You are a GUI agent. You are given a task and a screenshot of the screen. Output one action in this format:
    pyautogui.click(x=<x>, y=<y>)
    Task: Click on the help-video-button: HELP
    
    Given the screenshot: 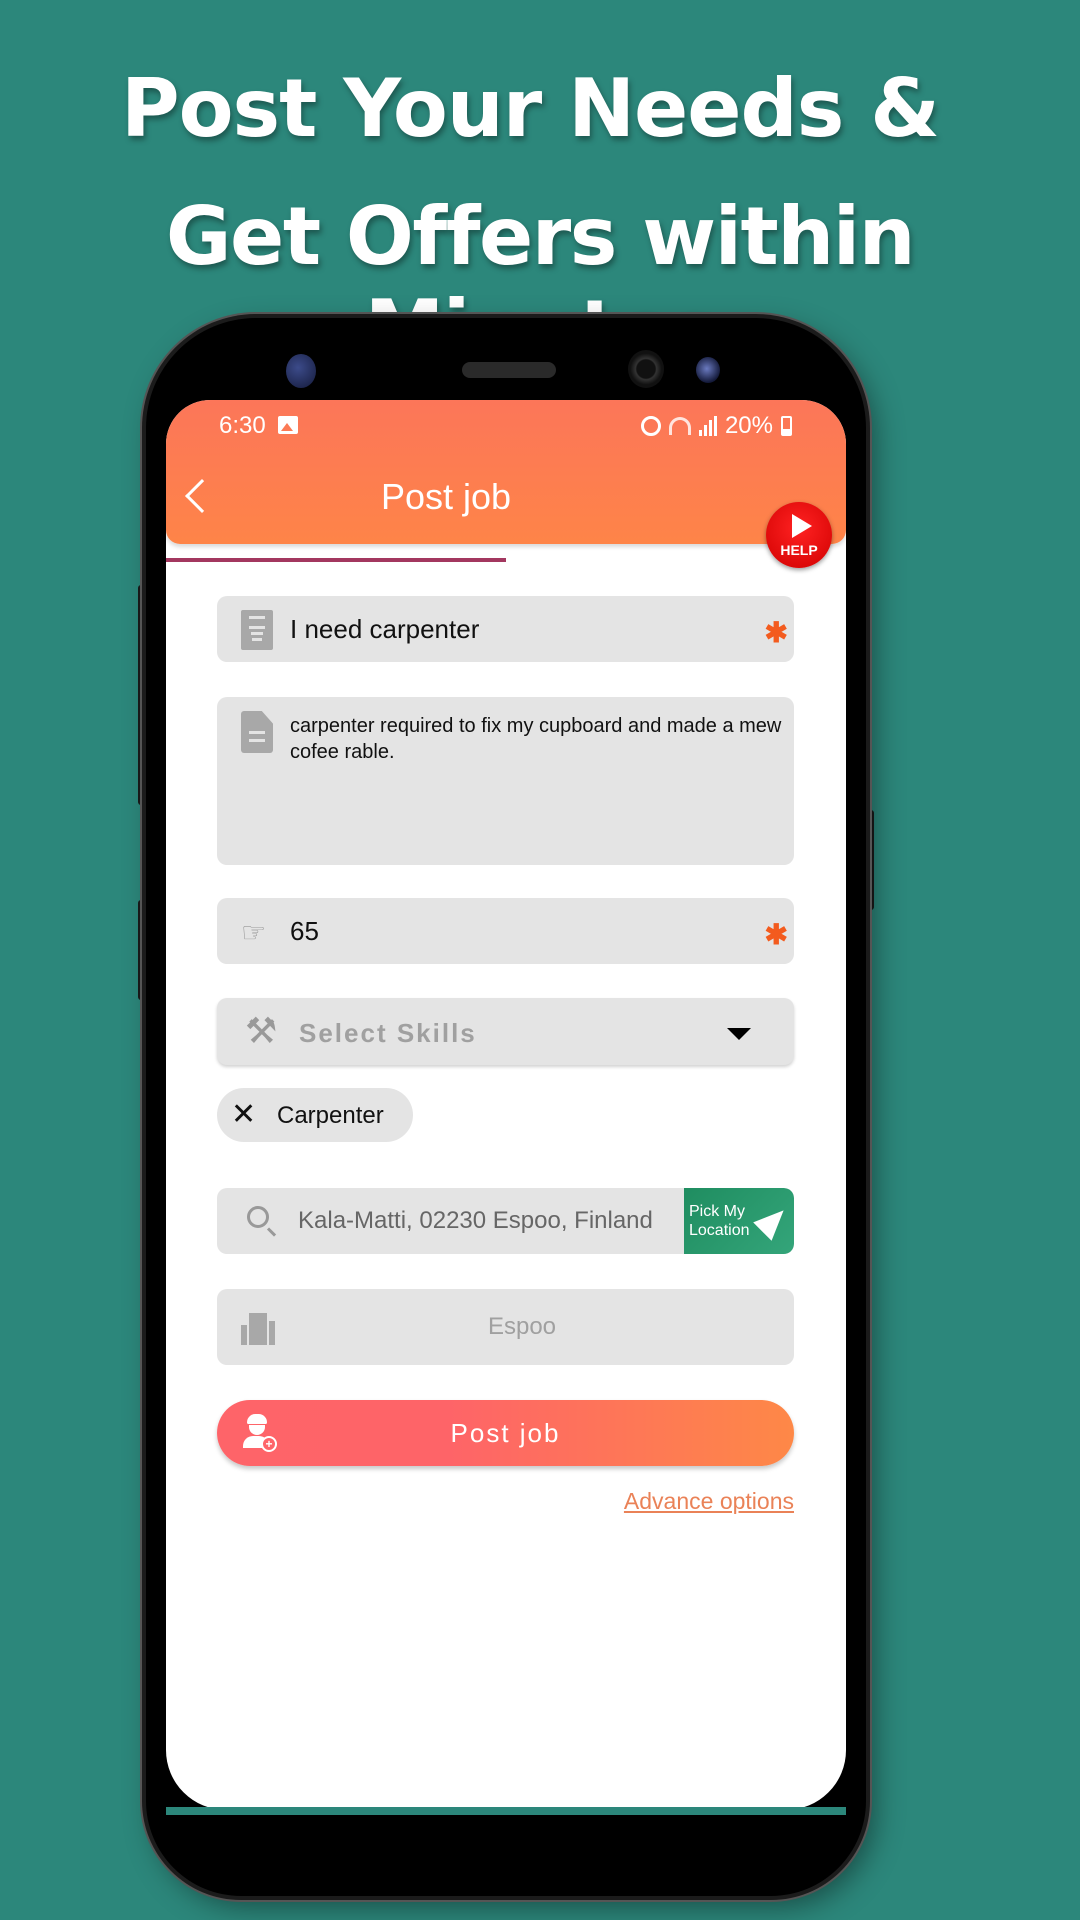 What is the action you would take?
    pyautogui.click(x=799, y=535)
    